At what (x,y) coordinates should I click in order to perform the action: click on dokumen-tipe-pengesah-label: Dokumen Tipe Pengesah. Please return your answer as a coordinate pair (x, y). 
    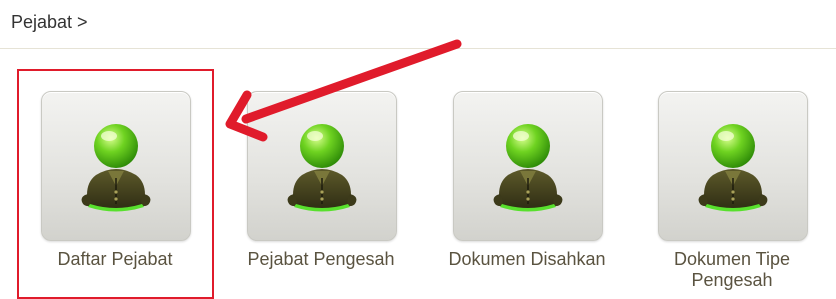
    Looking at the image, I should click on (732, 270).